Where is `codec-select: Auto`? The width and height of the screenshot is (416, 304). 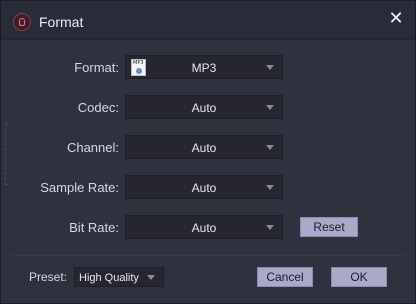
codec-select: Auto is located at coordinates (204, 107).